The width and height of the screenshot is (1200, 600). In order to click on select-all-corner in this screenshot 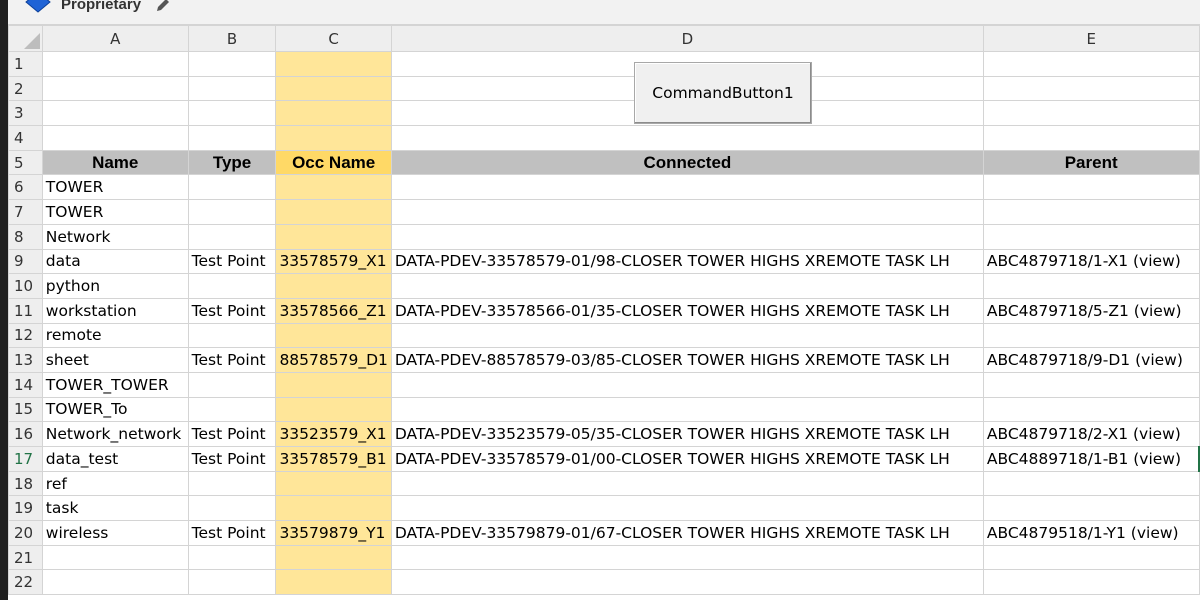, I will do `click(25, 38)`.